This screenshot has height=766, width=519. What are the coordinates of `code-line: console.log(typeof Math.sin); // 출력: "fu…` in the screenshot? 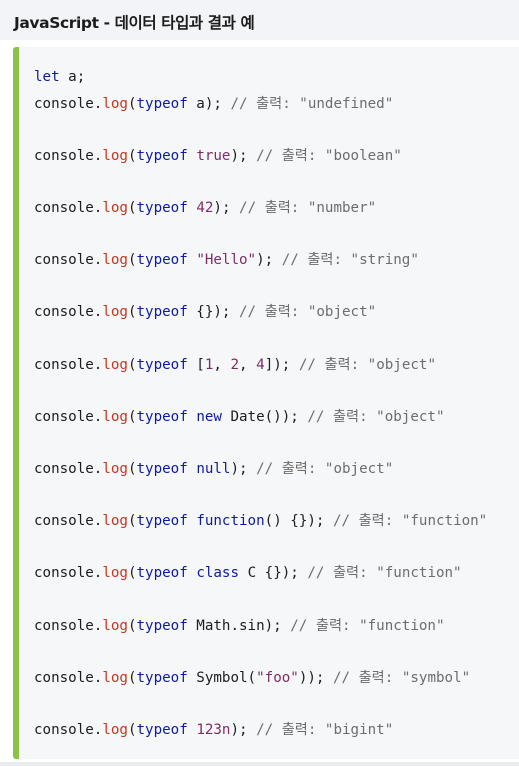 It's located at (239, 626).